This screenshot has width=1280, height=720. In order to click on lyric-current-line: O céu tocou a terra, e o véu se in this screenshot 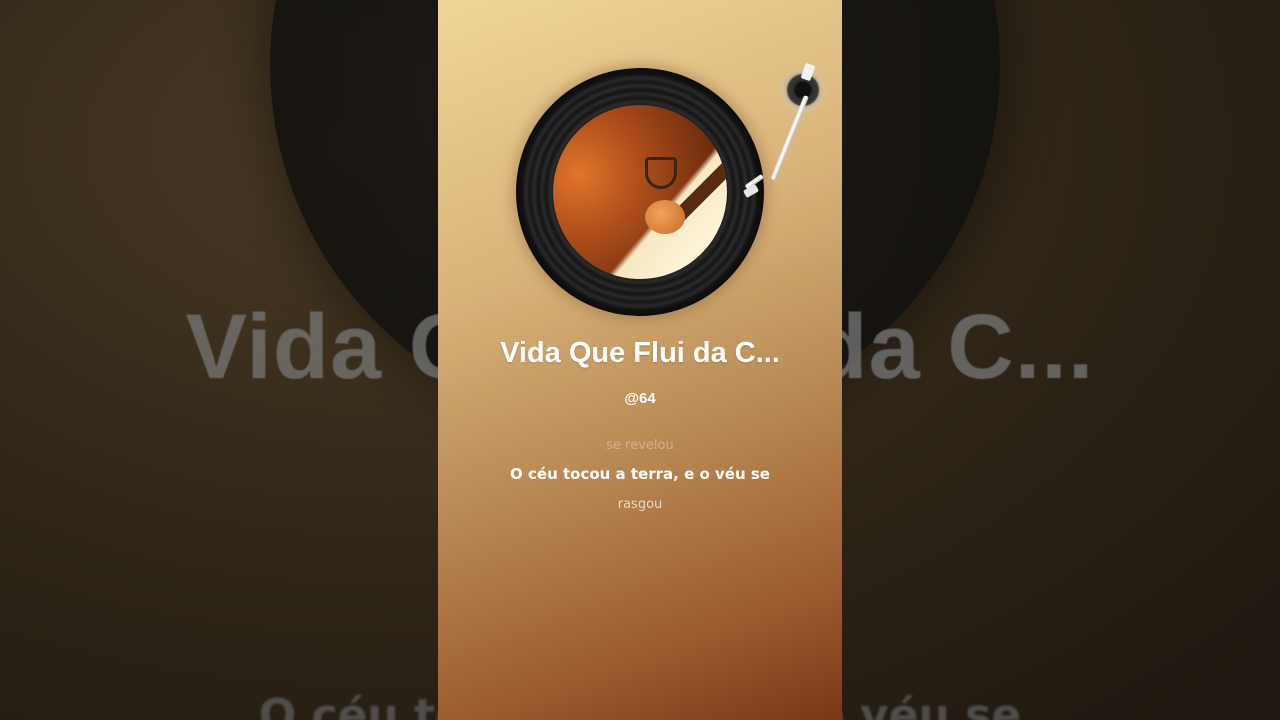, I will do `click(640, 474)`.